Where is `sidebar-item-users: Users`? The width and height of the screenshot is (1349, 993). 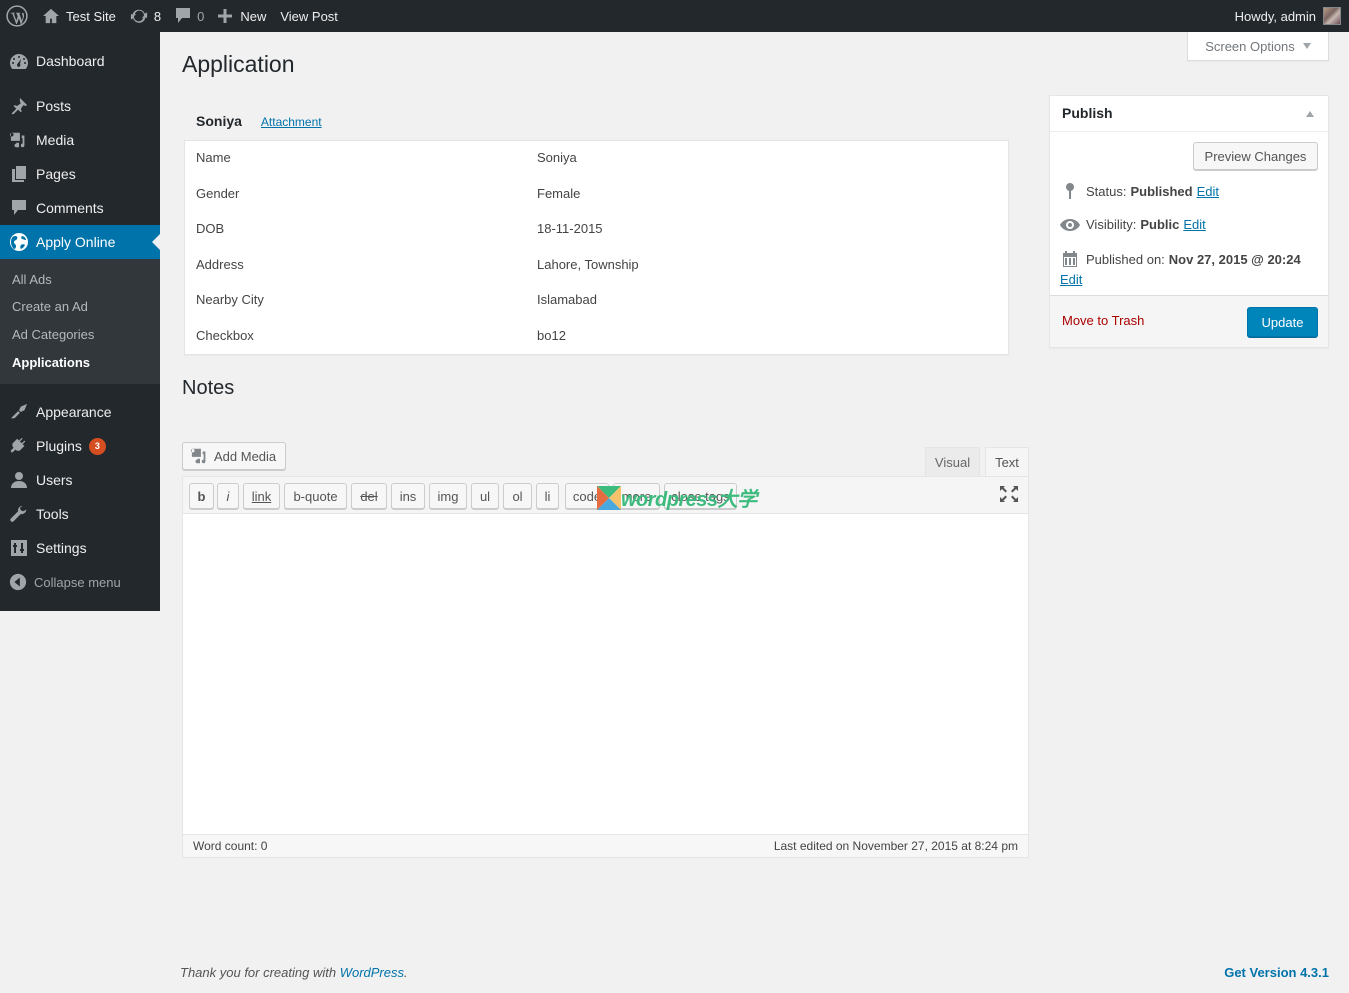 sidebar-item-users: Users is located at coordinates (80, 480).